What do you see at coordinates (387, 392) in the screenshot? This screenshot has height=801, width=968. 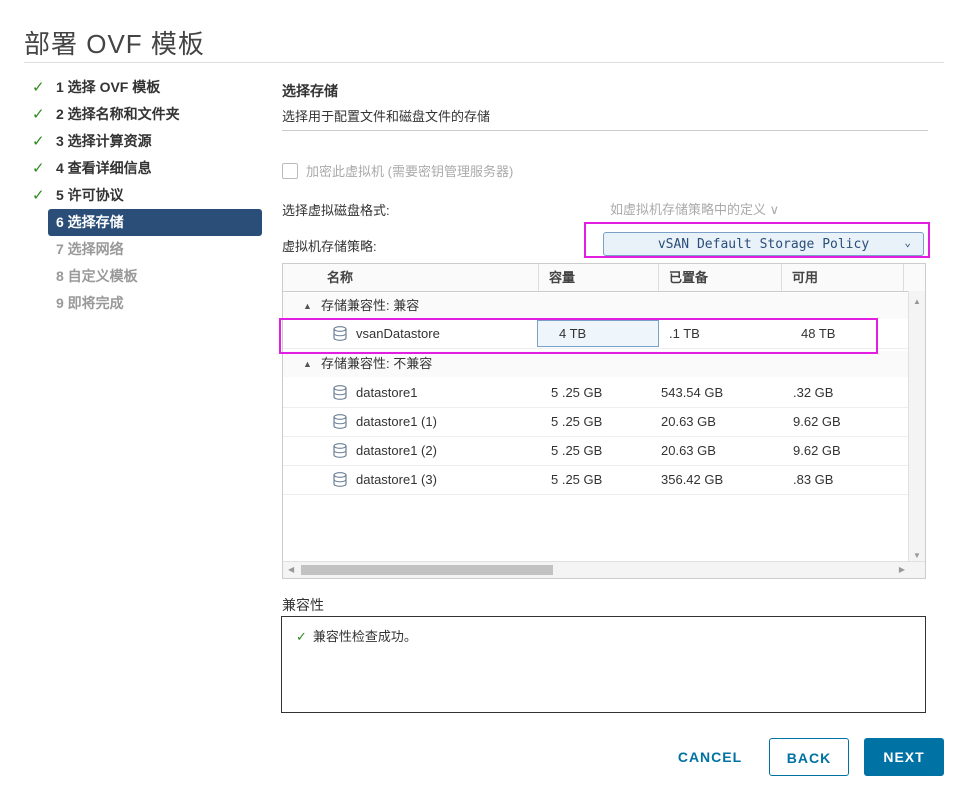 I see `datastore-name: datastore1` at bounding box center [387, 392].